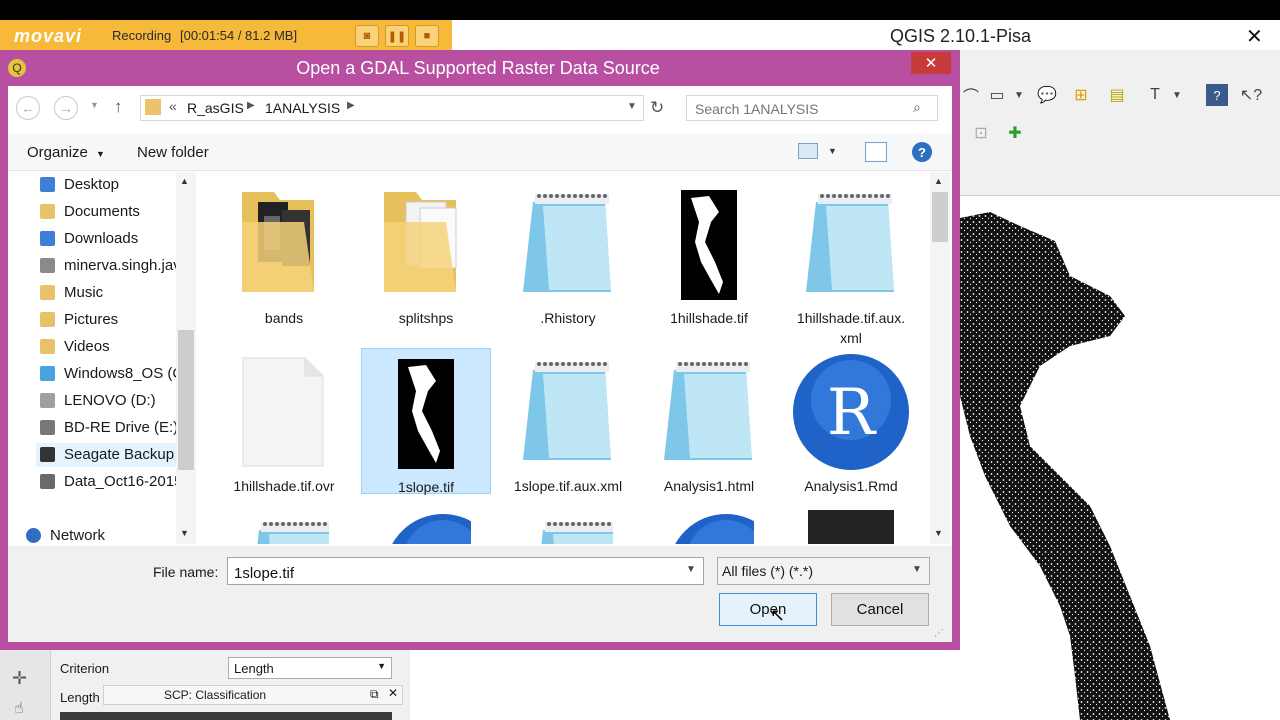 The image size is (1280, 720). What do you see at coordinates (1177, 95) in the screenshot?
I see `text-dropdown-icon: ▼` at bounding box center [1177, 95].